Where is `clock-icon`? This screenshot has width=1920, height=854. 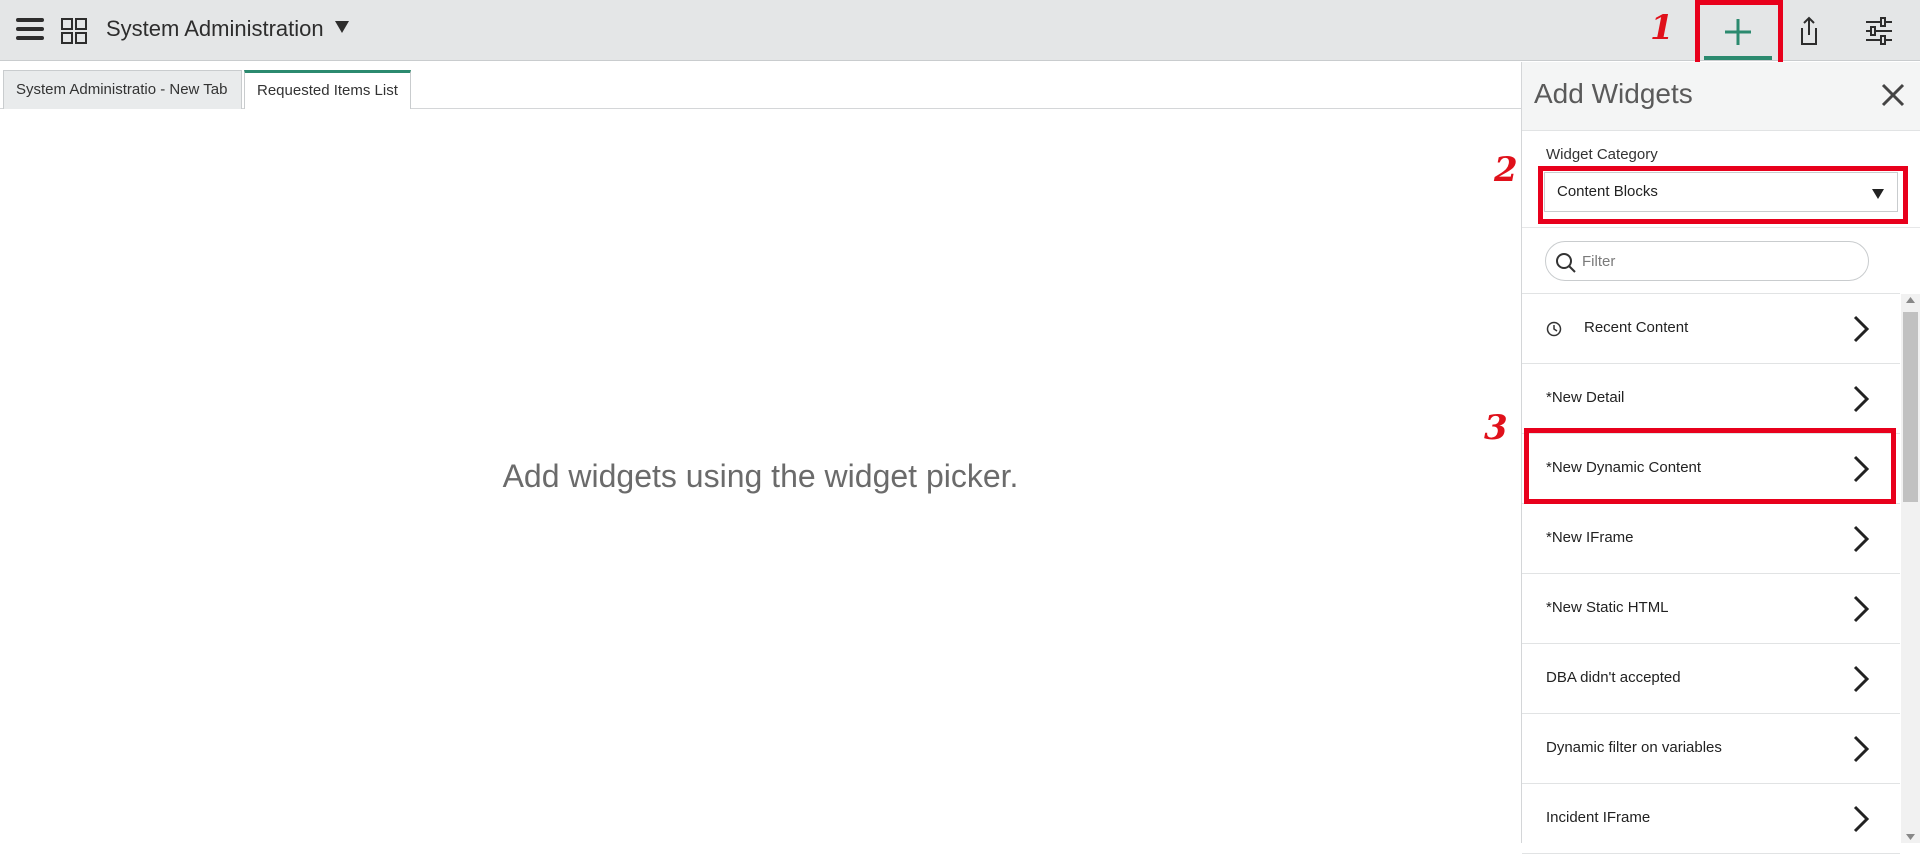
clock-icon is located at coordinates (1554, 329).